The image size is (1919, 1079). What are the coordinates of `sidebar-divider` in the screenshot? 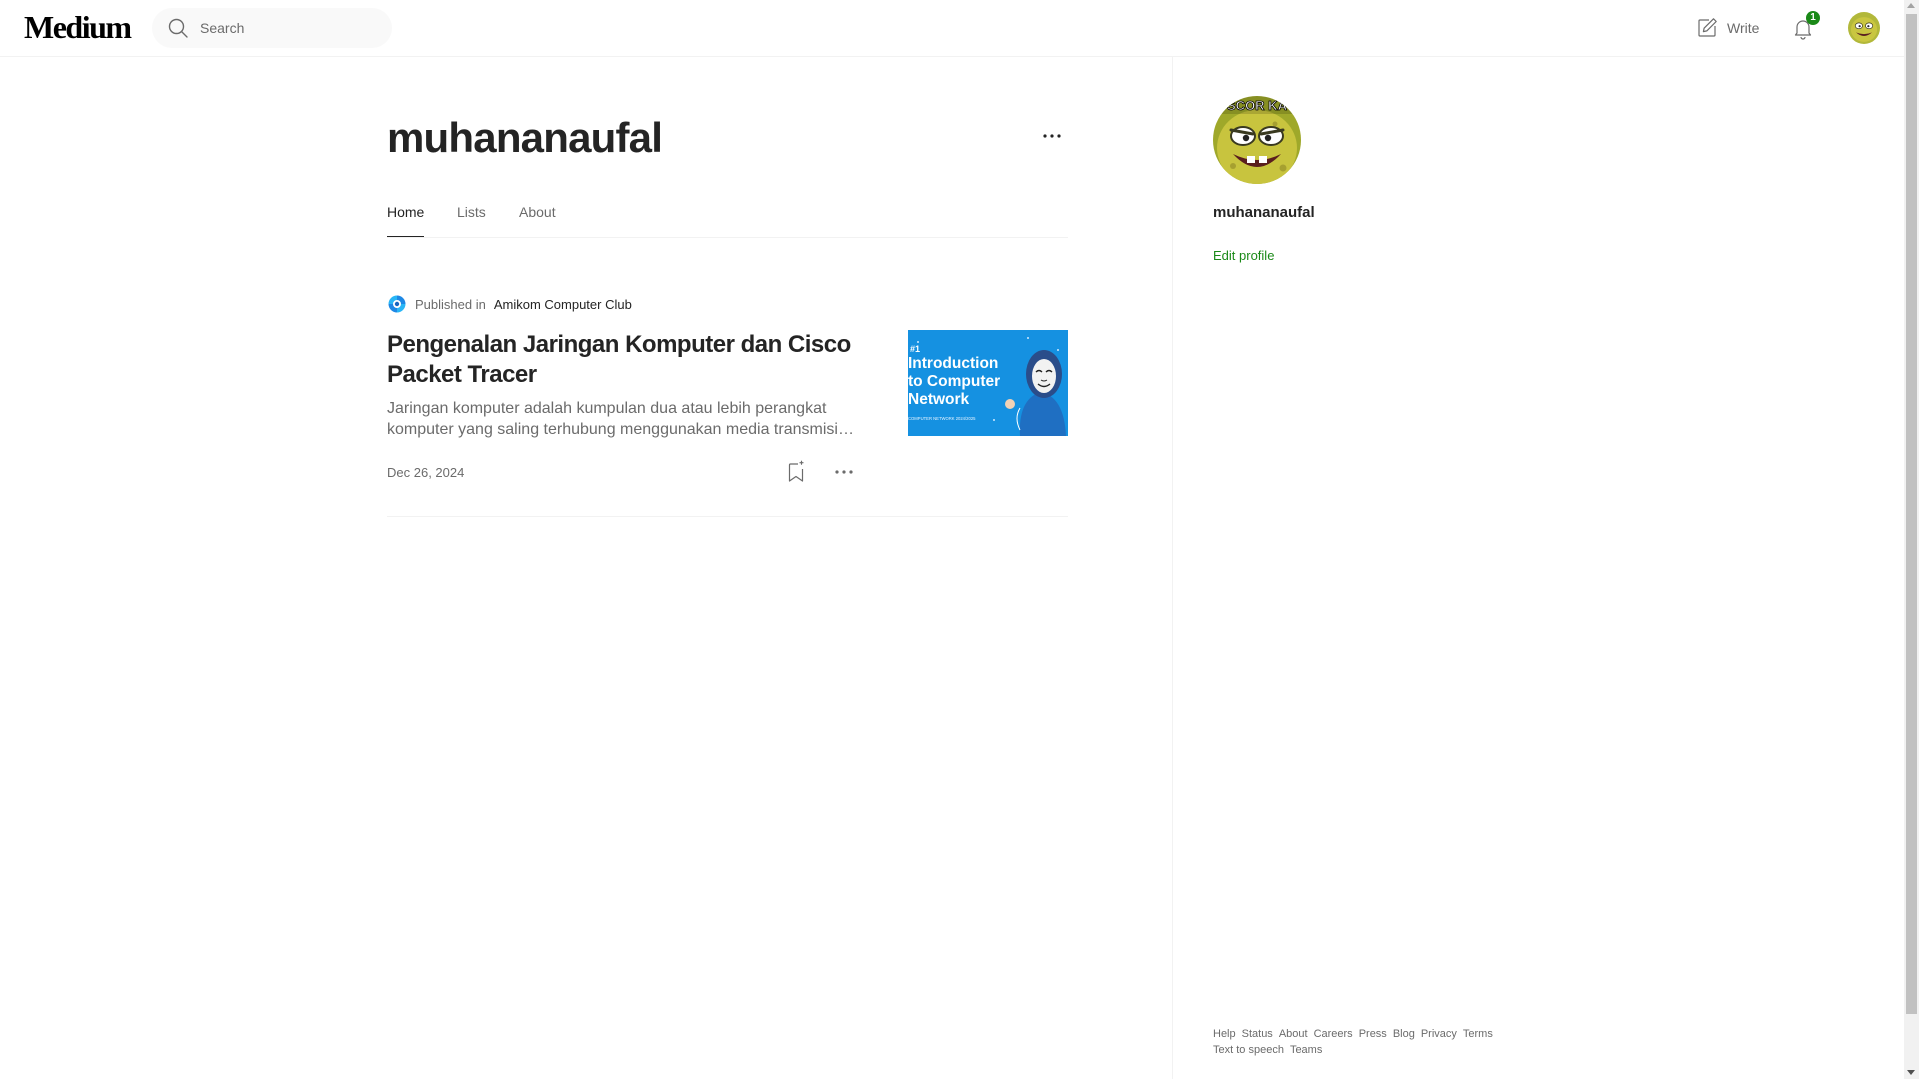 It's located at (1172, 568).